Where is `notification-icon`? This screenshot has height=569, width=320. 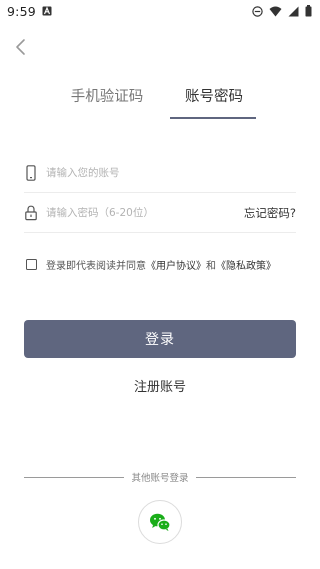
notification-icon is located at coordinates (47, 11).